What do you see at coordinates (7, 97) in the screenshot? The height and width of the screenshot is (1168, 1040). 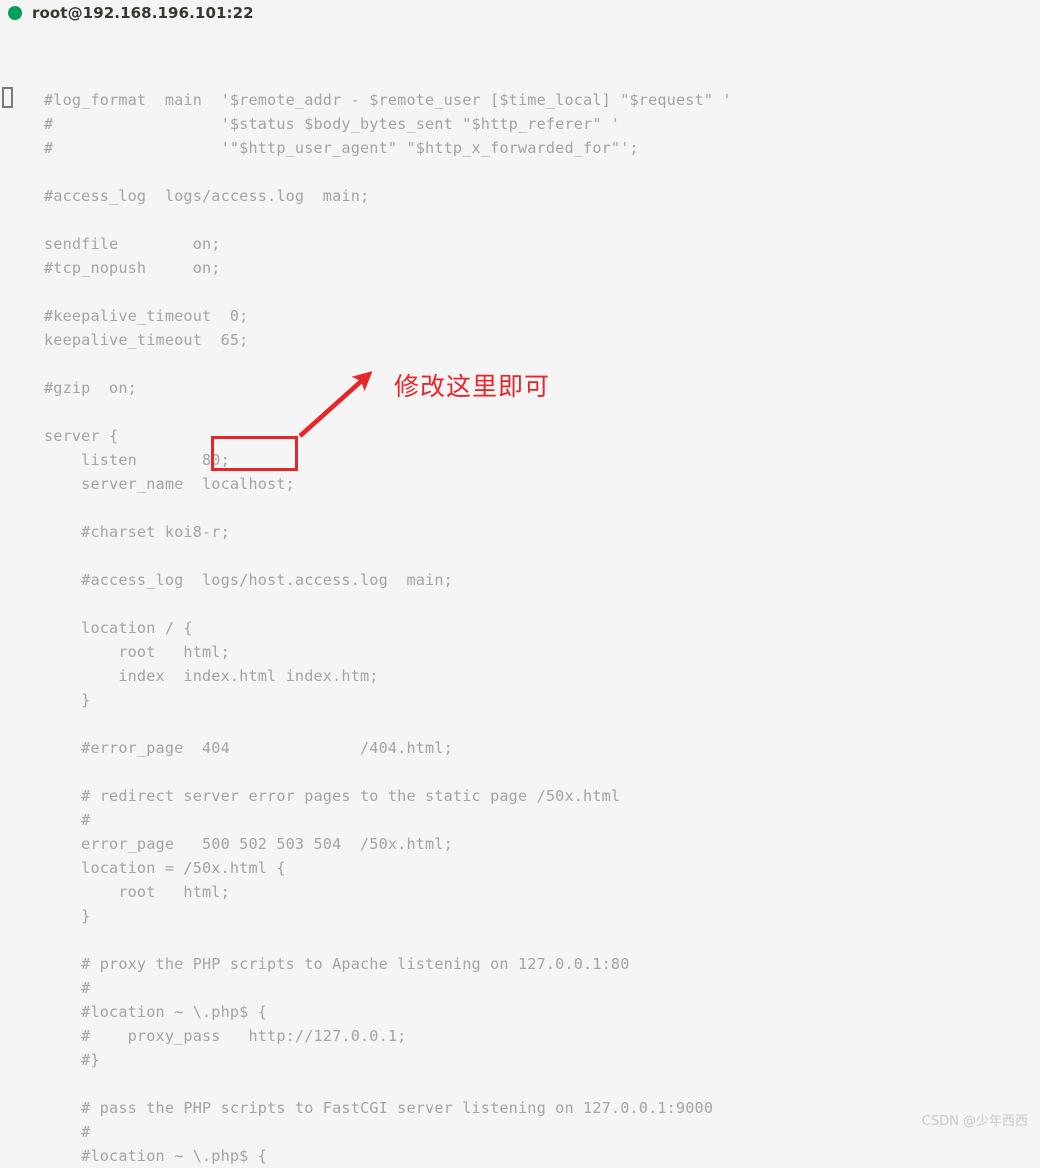 I see `terminal-cursor-box-icon` at bounding box center [7, 97].